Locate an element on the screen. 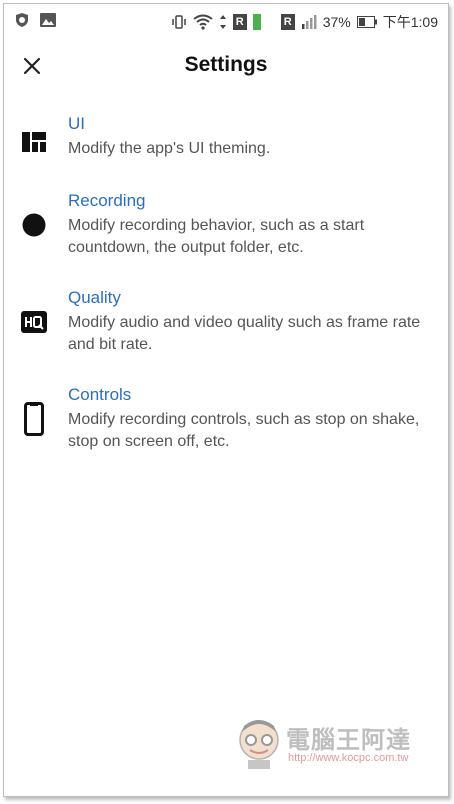 The image size is (454, 804). page-title: Settings is located at coordinates (226, 64).